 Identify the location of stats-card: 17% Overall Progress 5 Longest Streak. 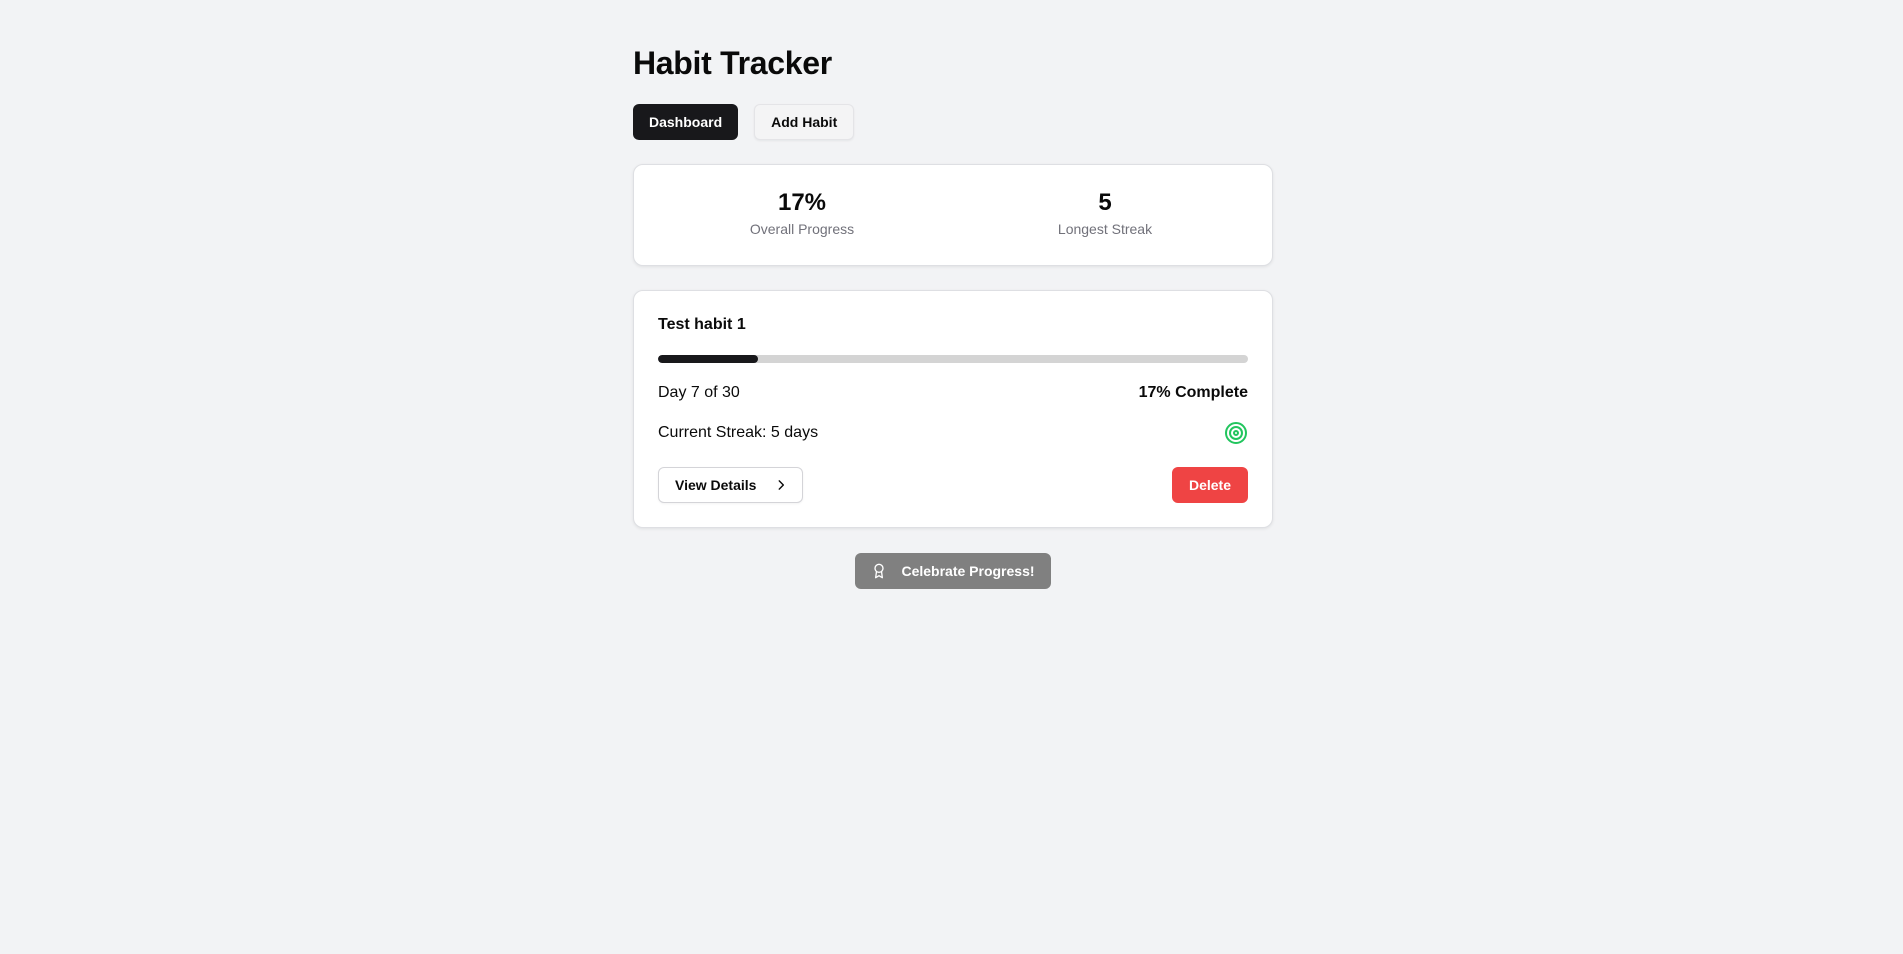
(953, 215).